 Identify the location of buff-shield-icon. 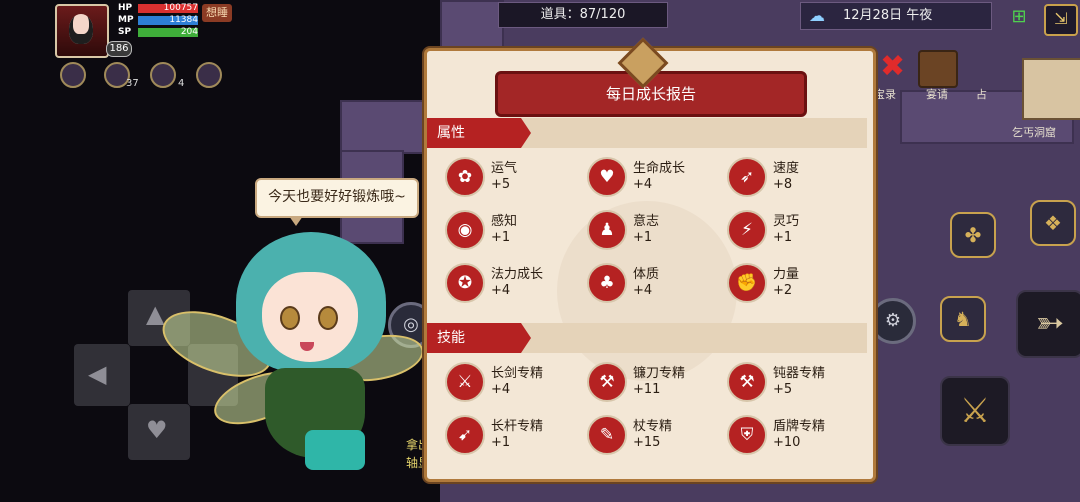
(73, 75).